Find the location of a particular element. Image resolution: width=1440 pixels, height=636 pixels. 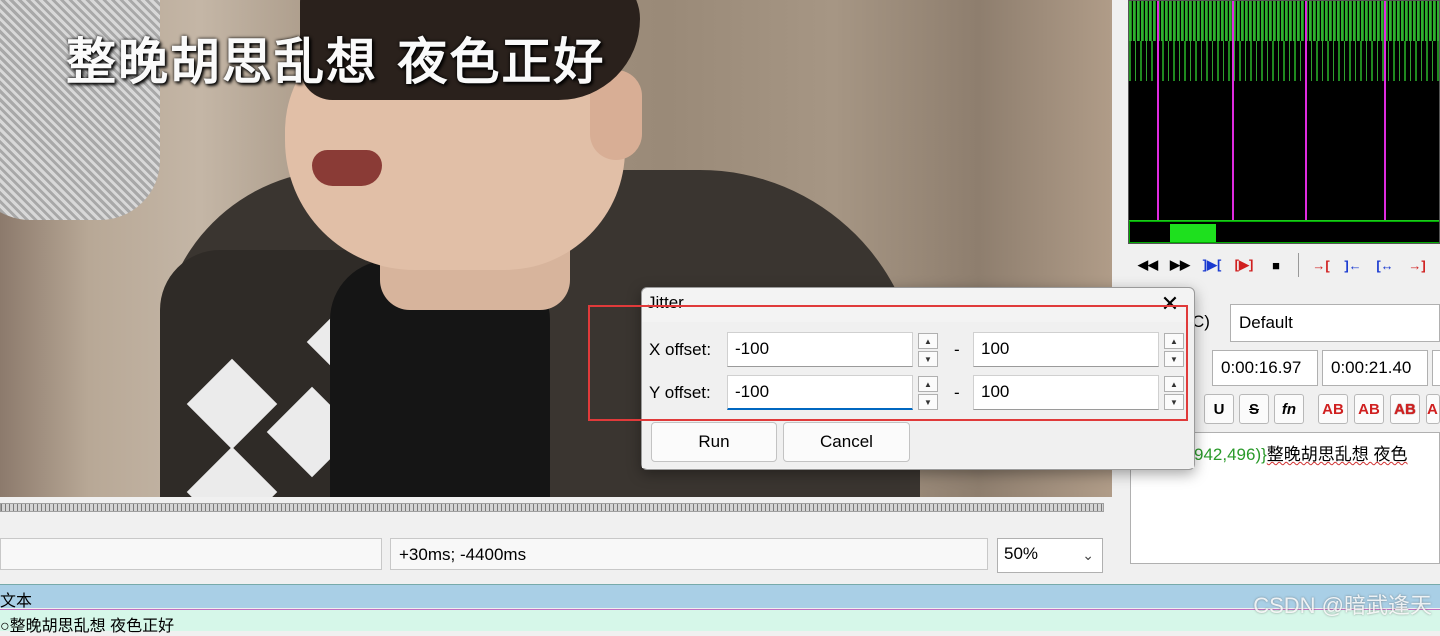

waveform-tail is located at coordinates (1284, 61).